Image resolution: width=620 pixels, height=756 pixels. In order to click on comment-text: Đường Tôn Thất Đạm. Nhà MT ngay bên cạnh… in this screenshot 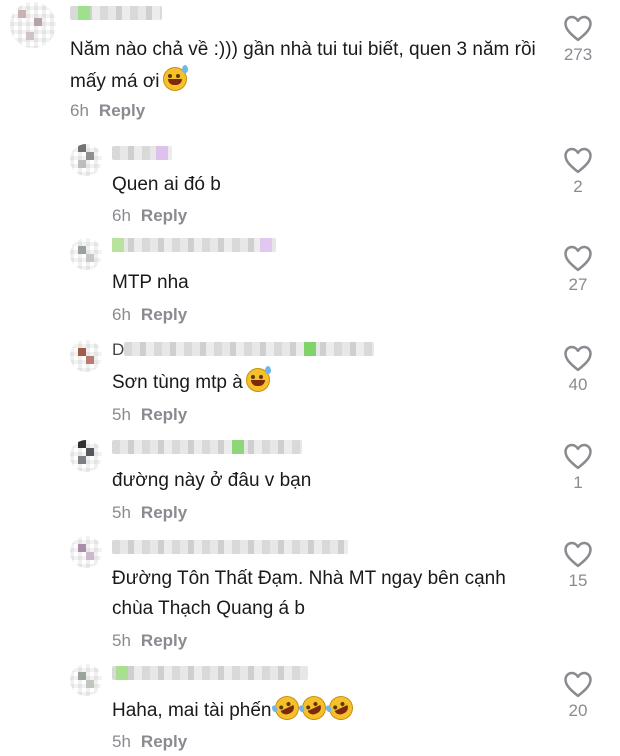, I will do `click(309, 593)`.